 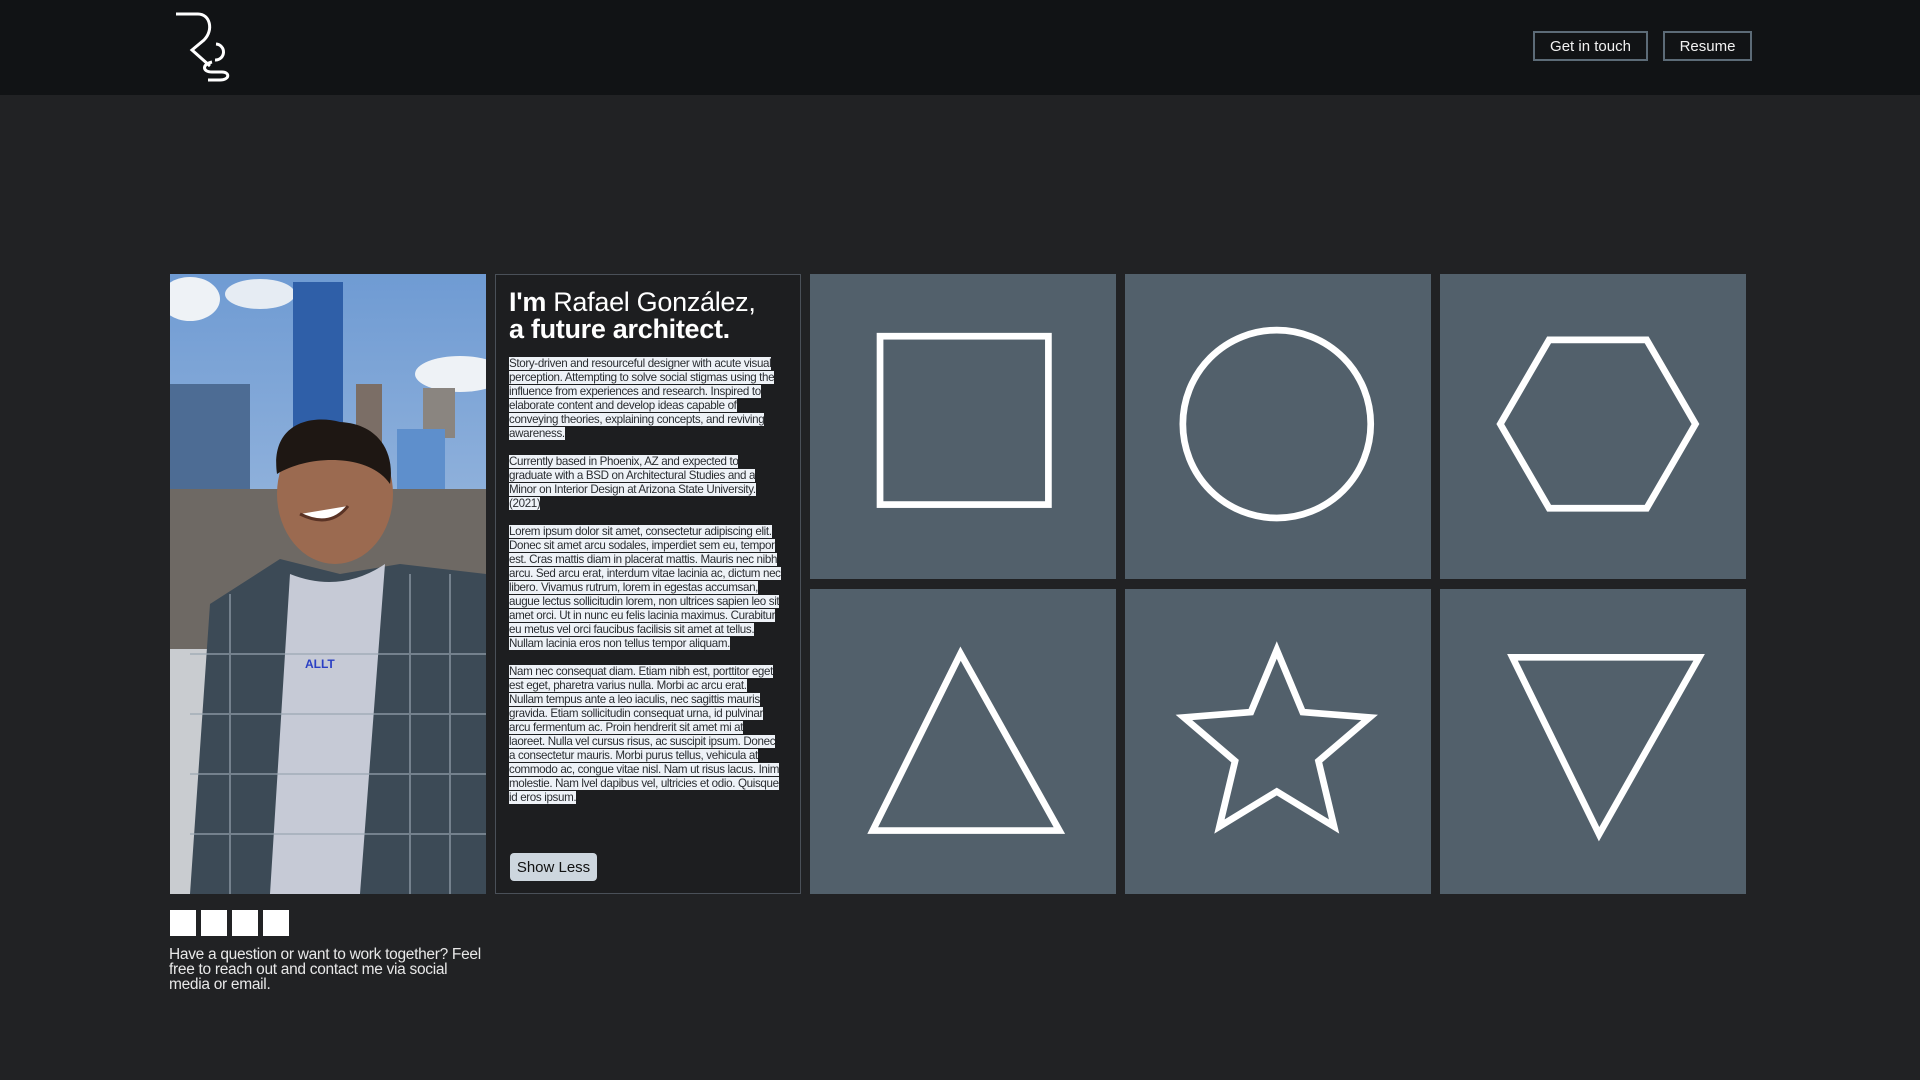 What do you see at coordinates (1707, 46) in the screenshot?
I see `resume-button: Resume` at bounding box center [1707, 46].